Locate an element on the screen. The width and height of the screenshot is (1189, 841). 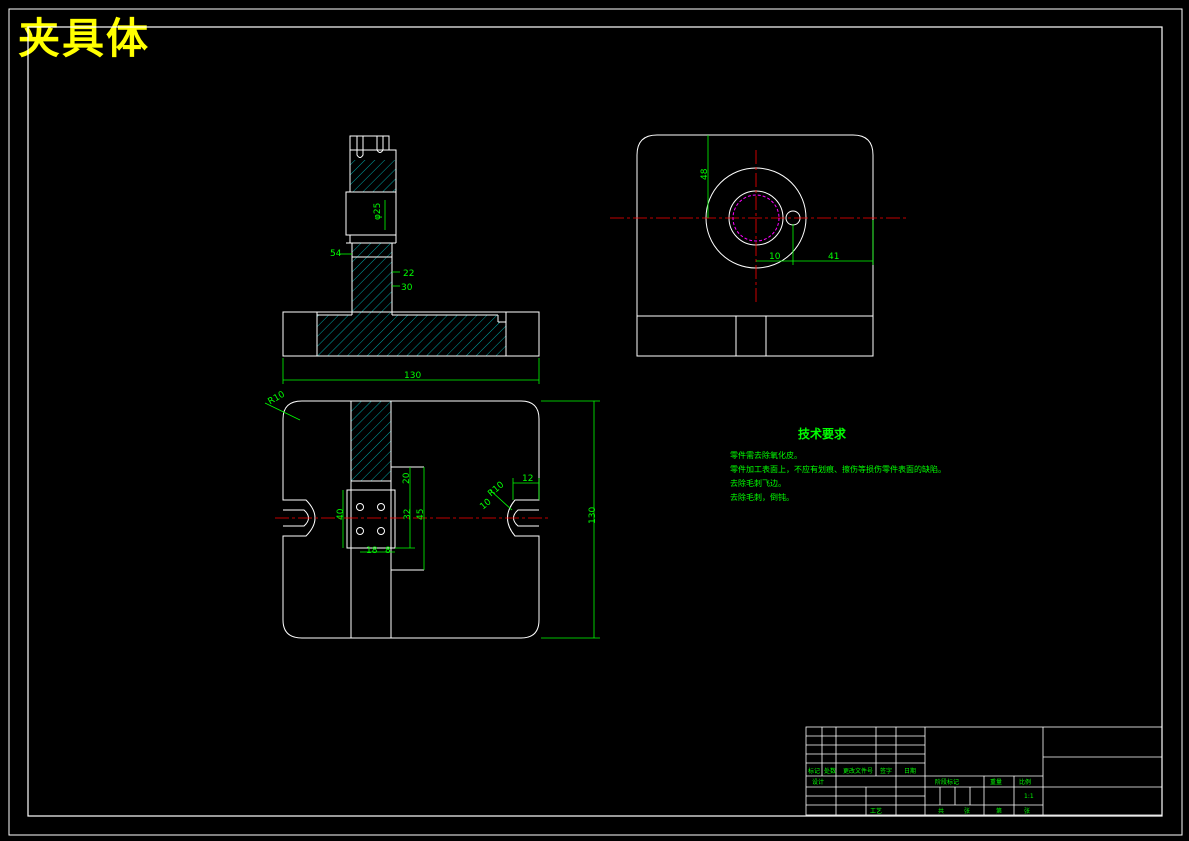
side-dim-10: 10 is located at coordinates (775, 257).